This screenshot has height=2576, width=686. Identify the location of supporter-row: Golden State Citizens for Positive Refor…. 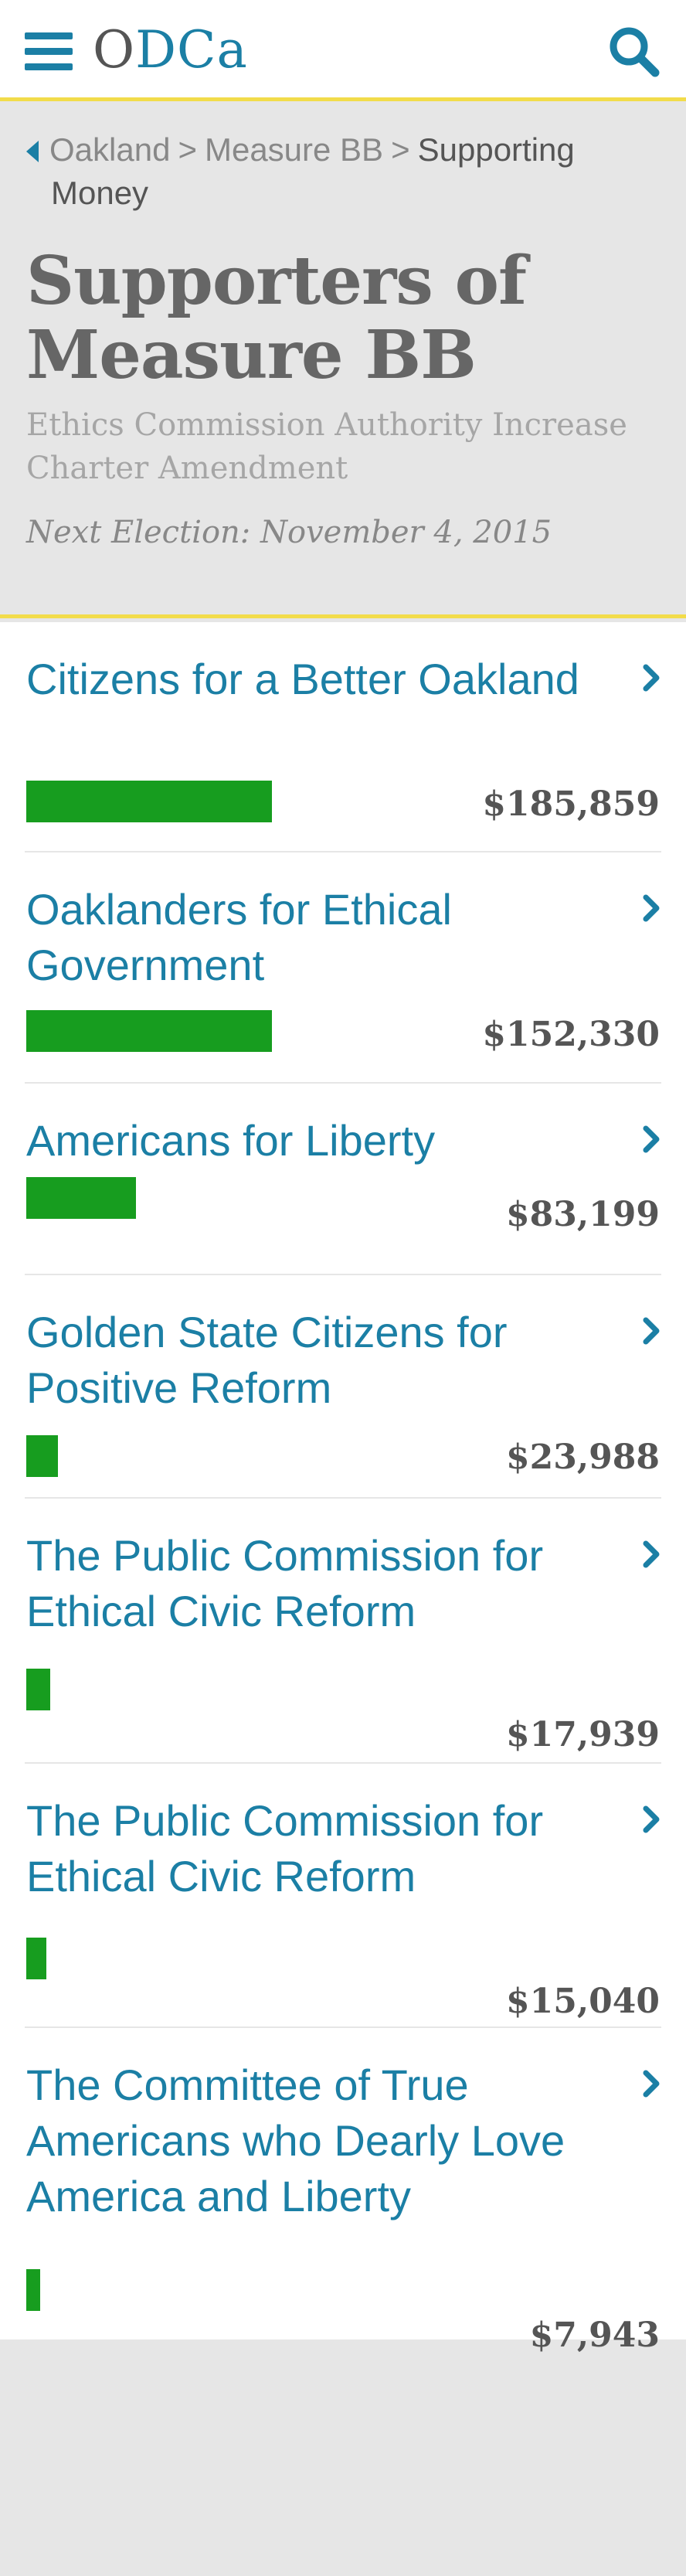
(343, 1387).